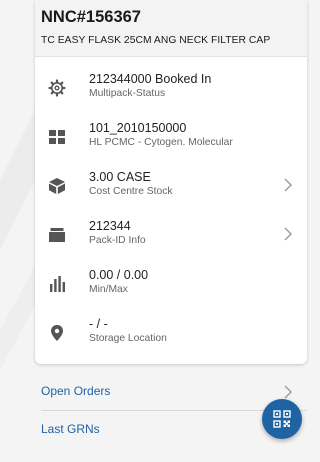 This screenshot has height=462, width=320. I want to click on grid-icon, so click(57, 137).